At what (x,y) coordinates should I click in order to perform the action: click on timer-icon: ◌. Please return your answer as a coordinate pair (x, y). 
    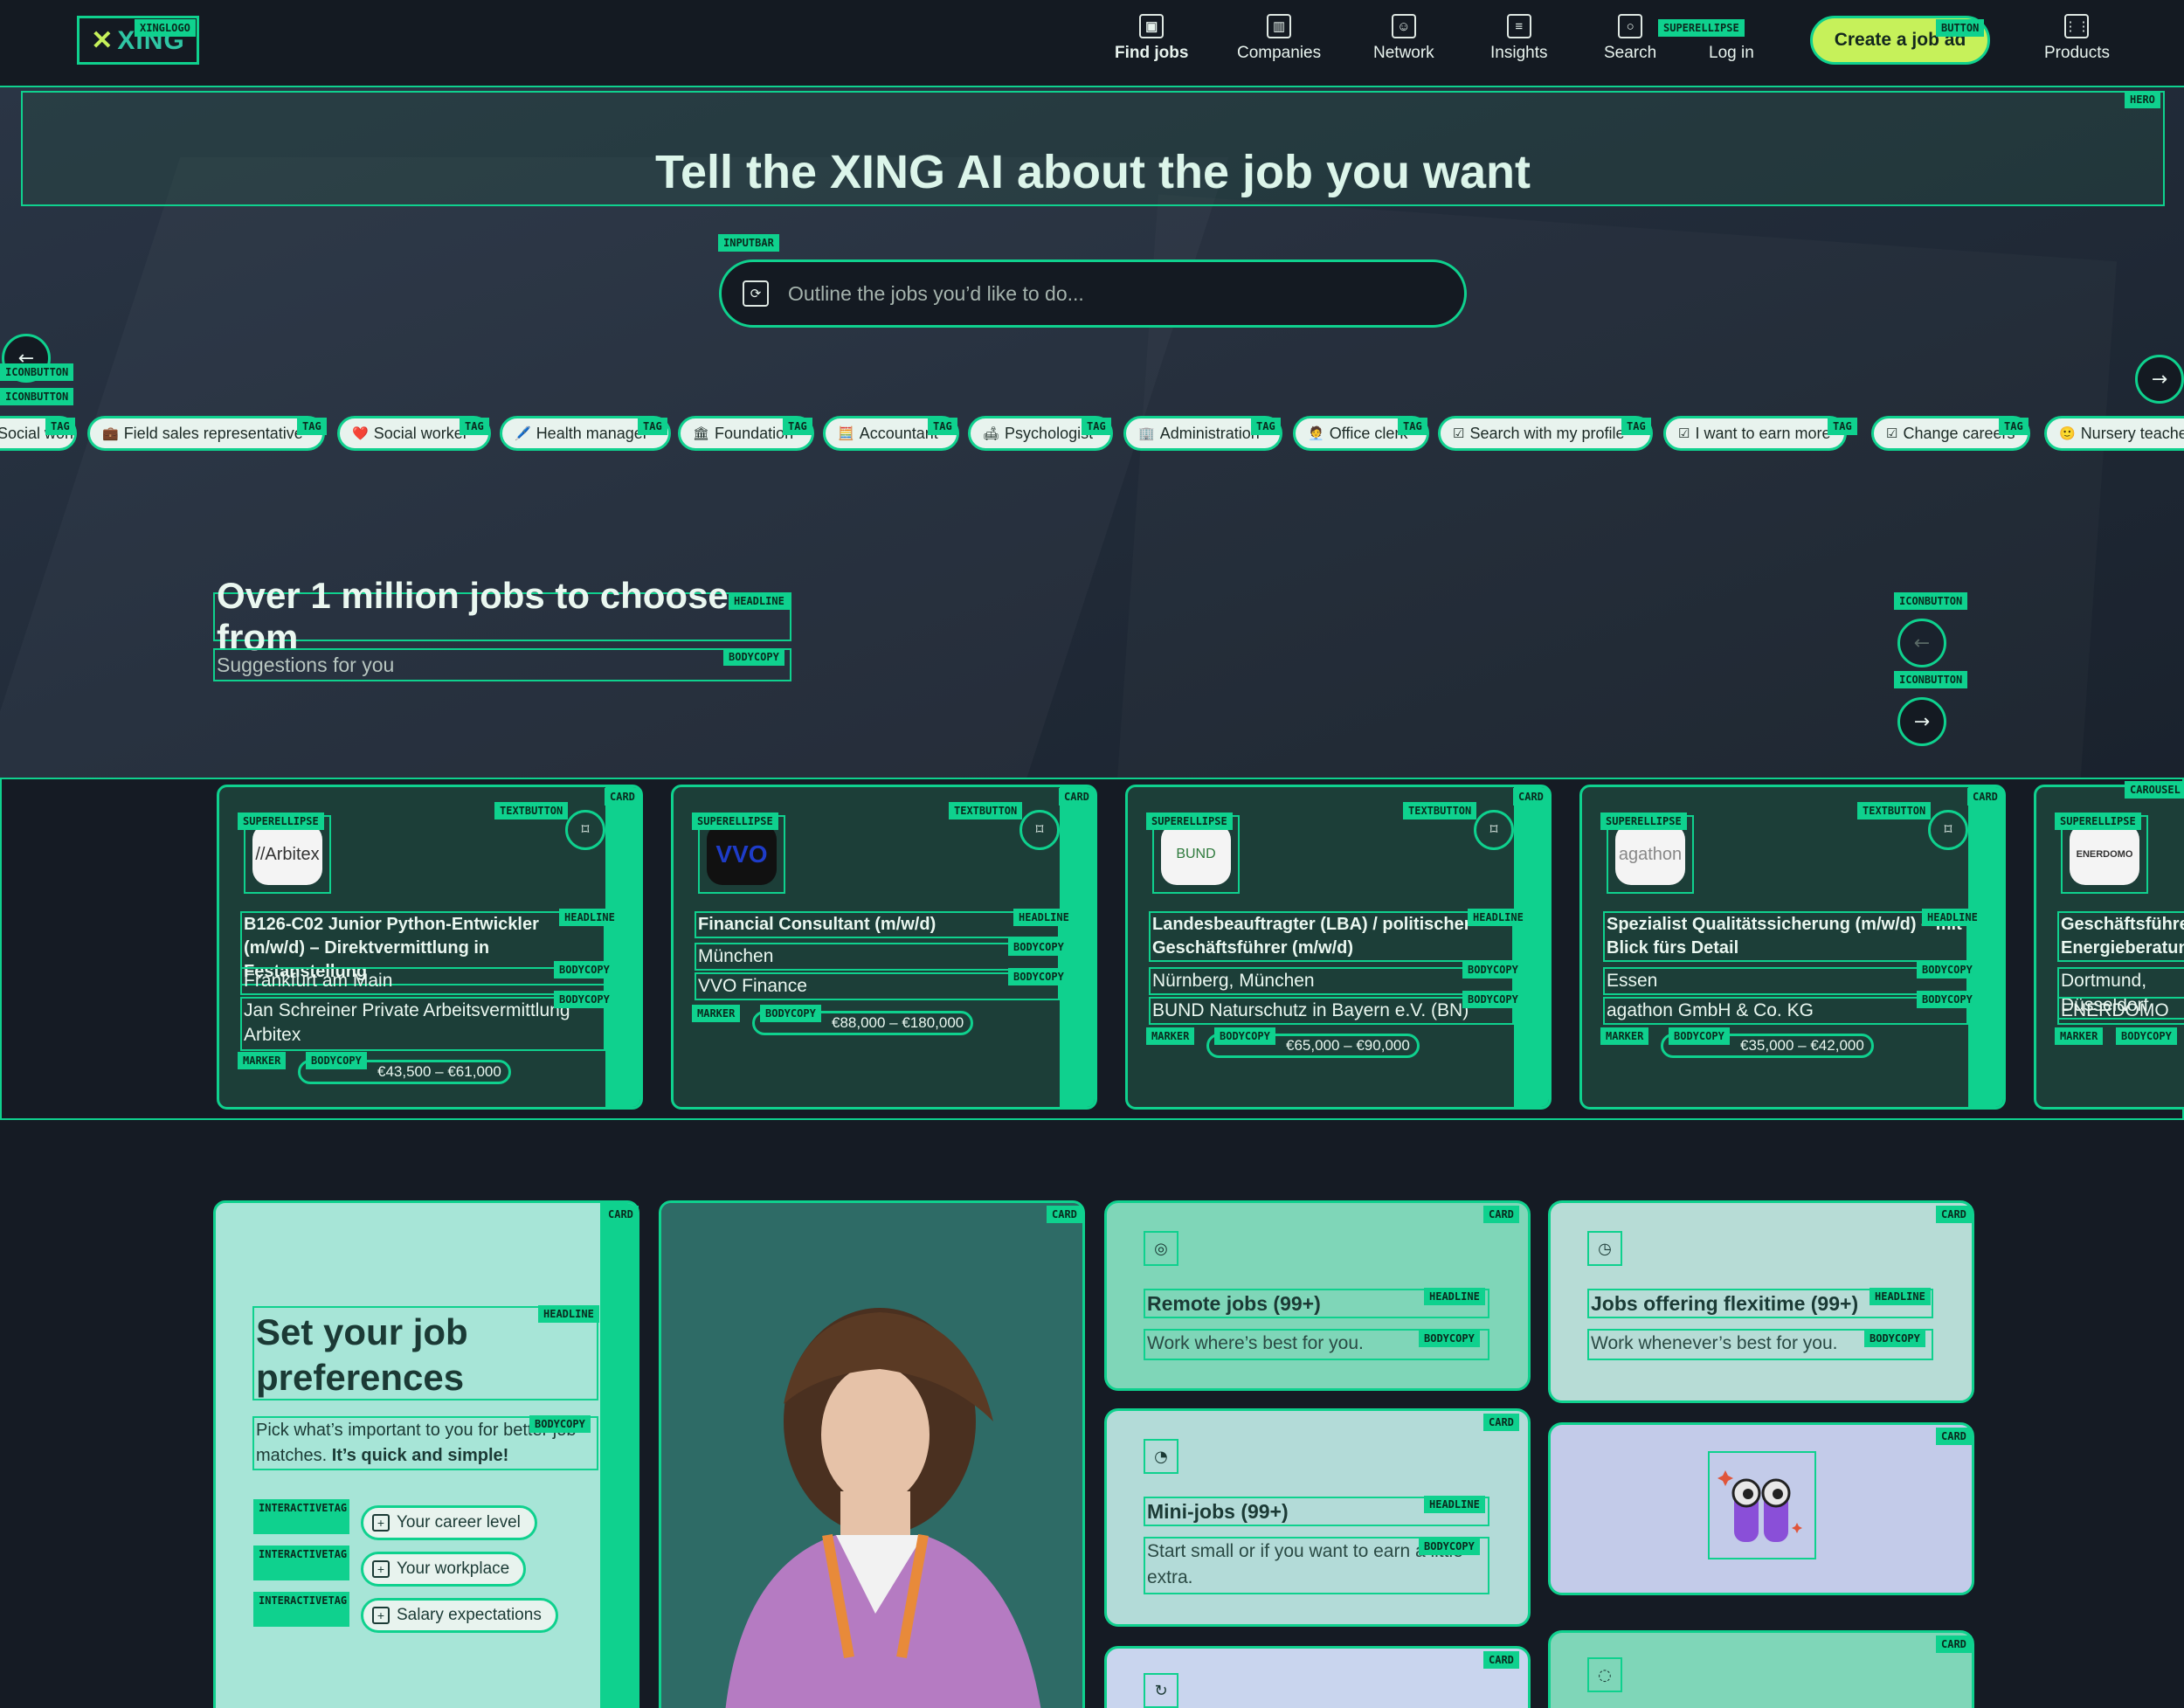
    Looking at the image, I should click on (1604, 1675).